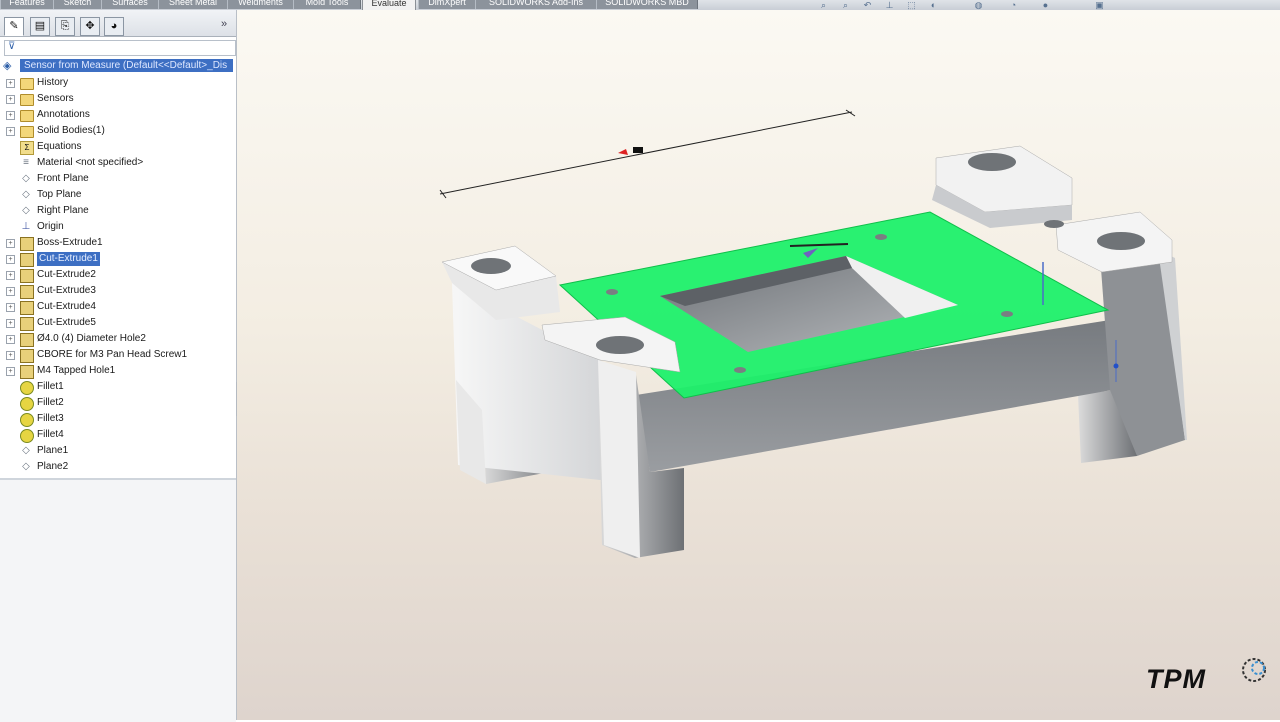 Image resolution: width=1280 pixels, height=722 pixels. What do you see at coordinates (90, 26) in the screenshot?
I see `dimxpert-manager-tab-icon: ✥` at bounding box center [90, 26].